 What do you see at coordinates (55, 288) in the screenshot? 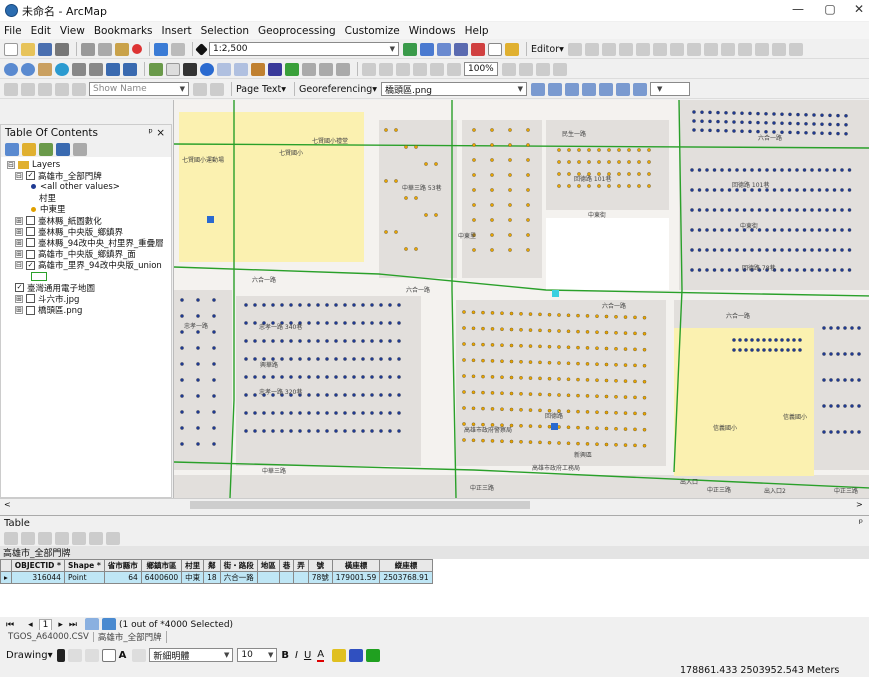
I see `toc-layer-row: ✓ 臺灣通用電子地圖` at bounding box center [55, 288].